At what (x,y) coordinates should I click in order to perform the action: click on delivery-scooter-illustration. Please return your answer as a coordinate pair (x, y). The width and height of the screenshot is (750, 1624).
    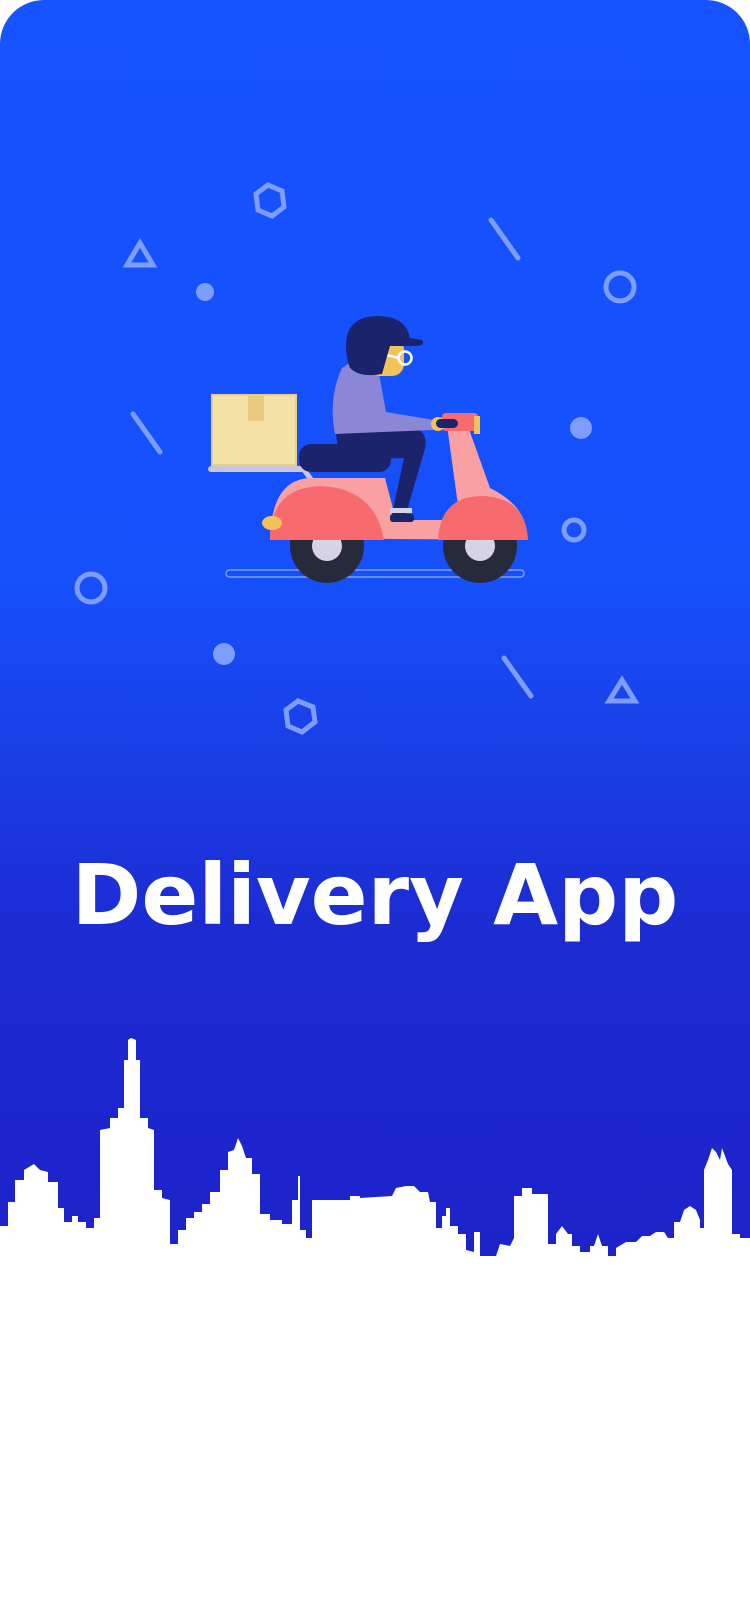
    Looking at the image, I should click on (368, 449).